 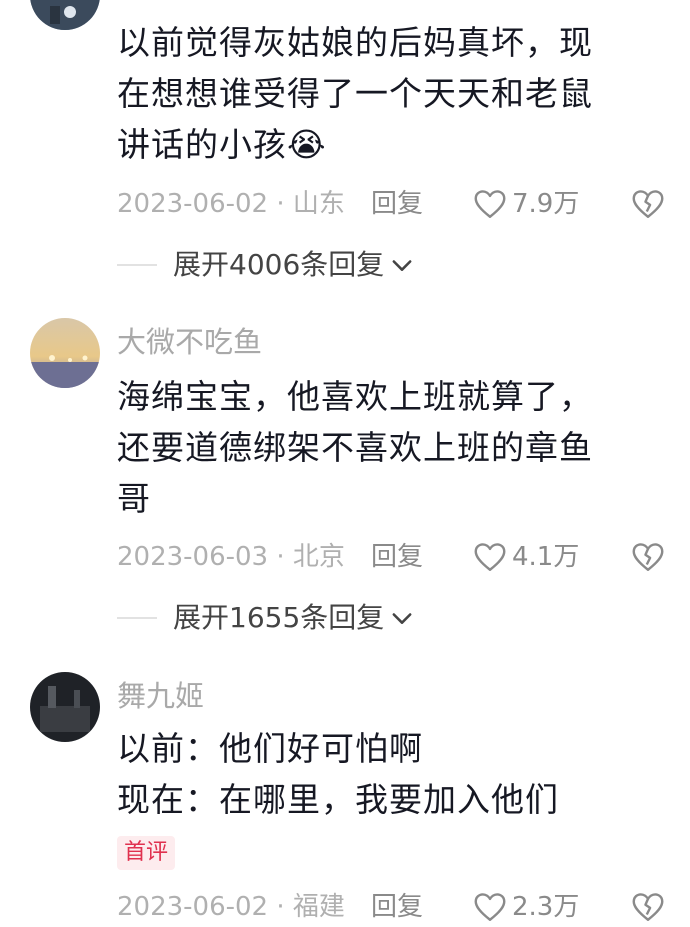 What do you see at coordinates (383, 774) in the screenshot?
I see `comment-text: 以前：他们好可怕啊 现在：在哪里，我要加入他们` at bounding box center [383, 774].